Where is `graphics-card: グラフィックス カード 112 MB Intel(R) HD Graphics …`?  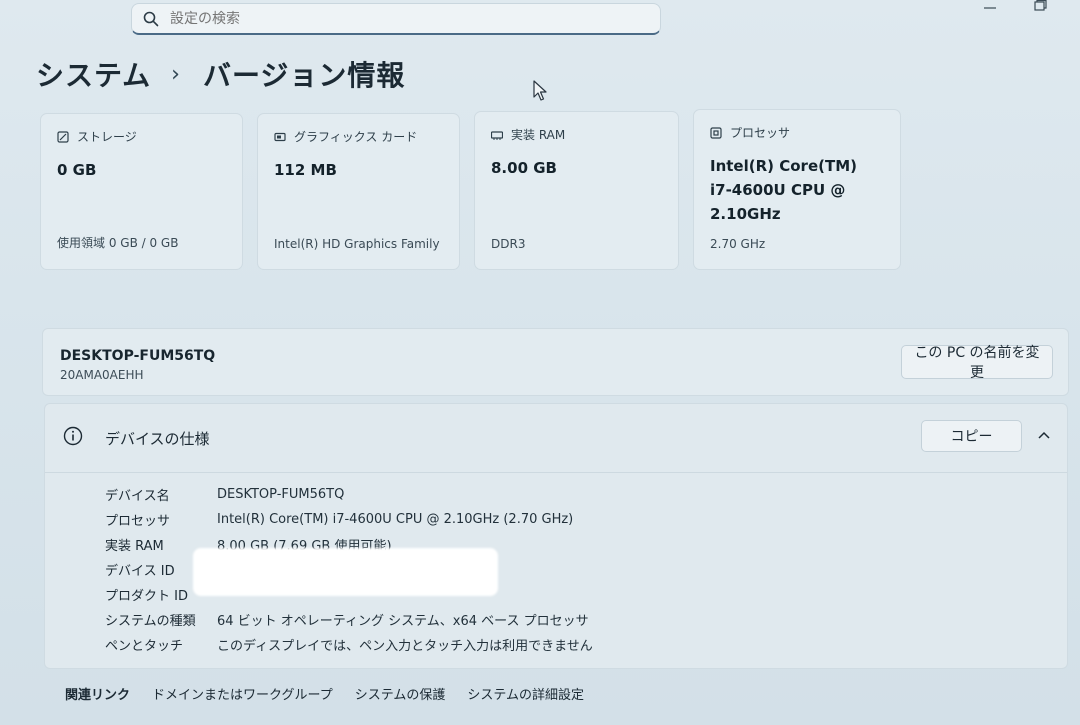 graphics-card: グラフィックス カード 112 MB Intel(R) HD Graphics … is located at coordinates (358, 191).